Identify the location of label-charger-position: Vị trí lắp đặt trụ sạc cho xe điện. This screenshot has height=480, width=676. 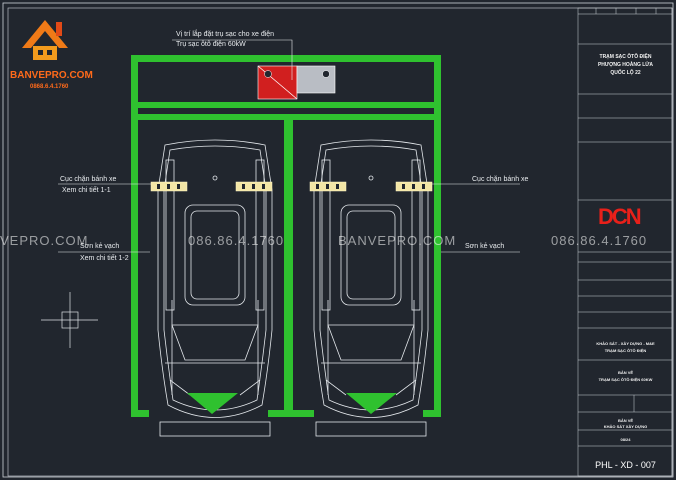
(225, 34).